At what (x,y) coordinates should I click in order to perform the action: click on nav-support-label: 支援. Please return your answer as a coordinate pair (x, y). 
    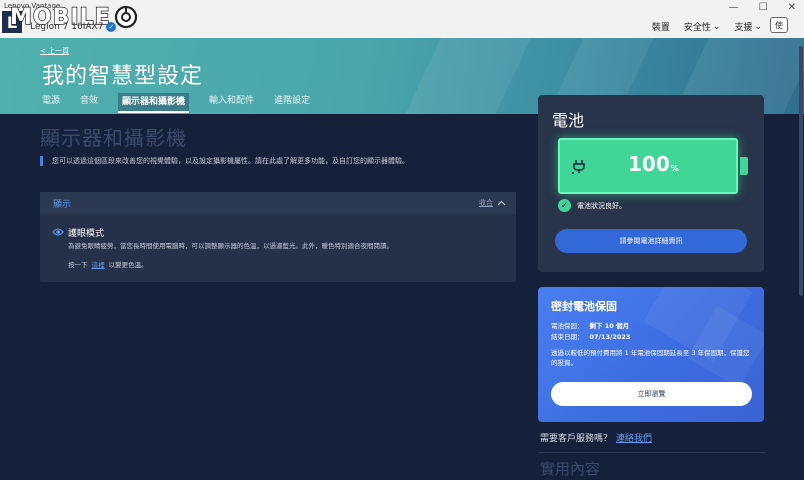
    Looking at the image, I should click on (743, 28).